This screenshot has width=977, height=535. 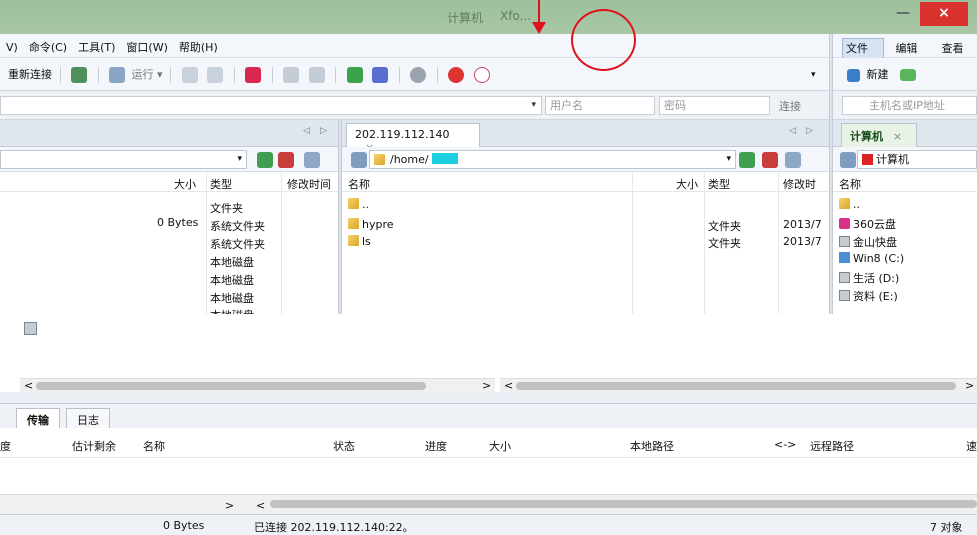 What do you see at coordinates (380, 75) in the screenshot?
I see `compare-icon` at bounding box center [380, 75].